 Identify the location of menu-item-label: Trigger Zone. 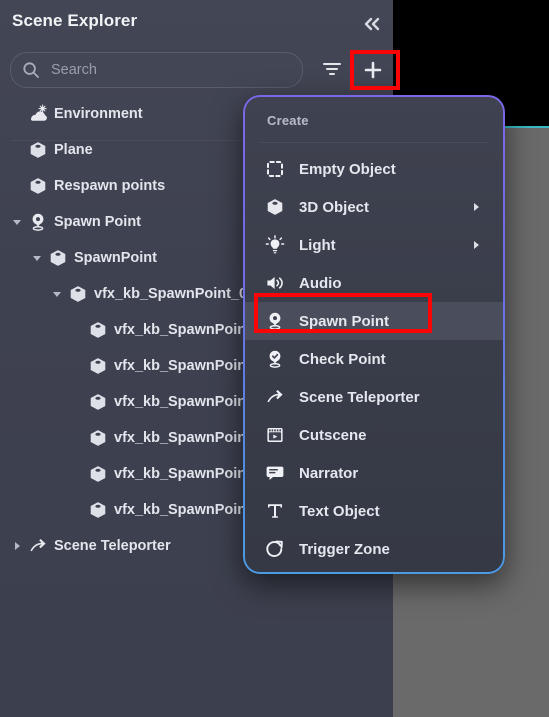
(344, 549).